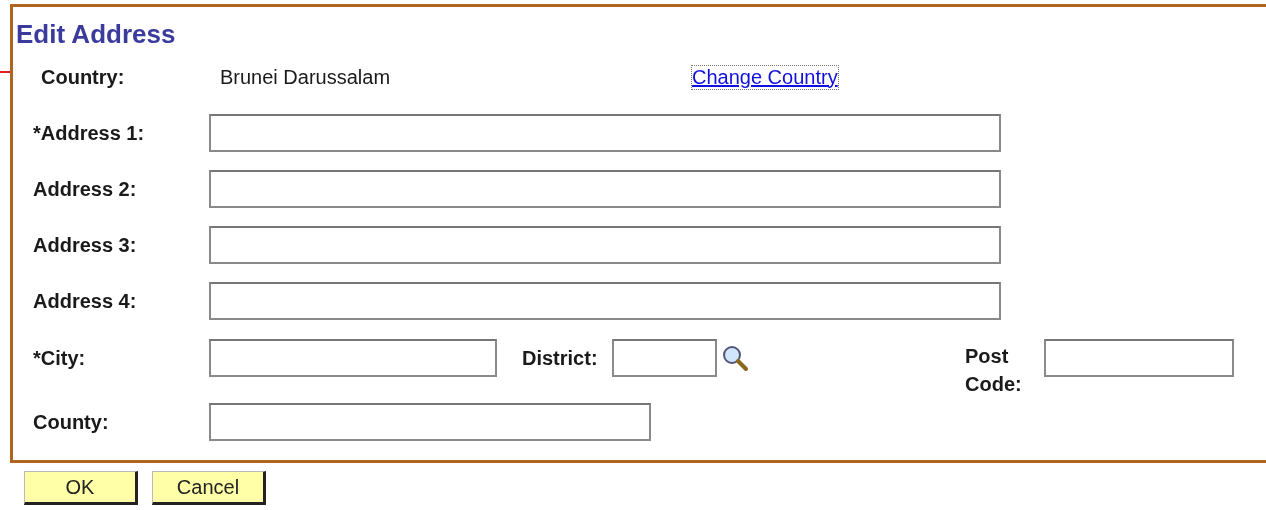  Describe the element at coordinates (735, 358) in the screenshot. I see `search-icon` at that location.